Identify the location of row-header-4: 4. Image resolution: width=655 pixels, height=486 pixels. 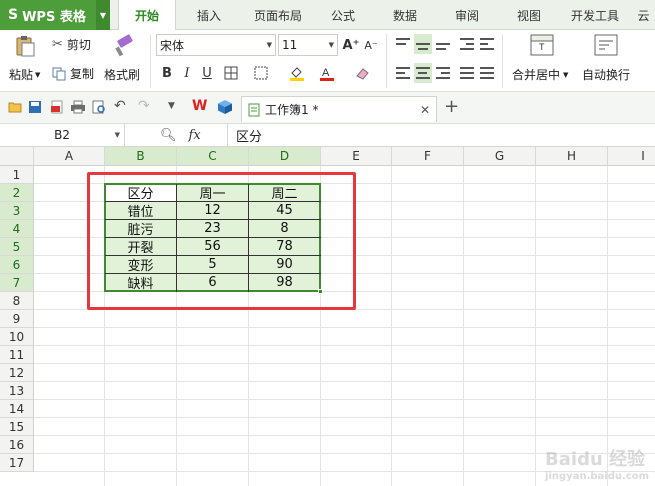
(17, 229).